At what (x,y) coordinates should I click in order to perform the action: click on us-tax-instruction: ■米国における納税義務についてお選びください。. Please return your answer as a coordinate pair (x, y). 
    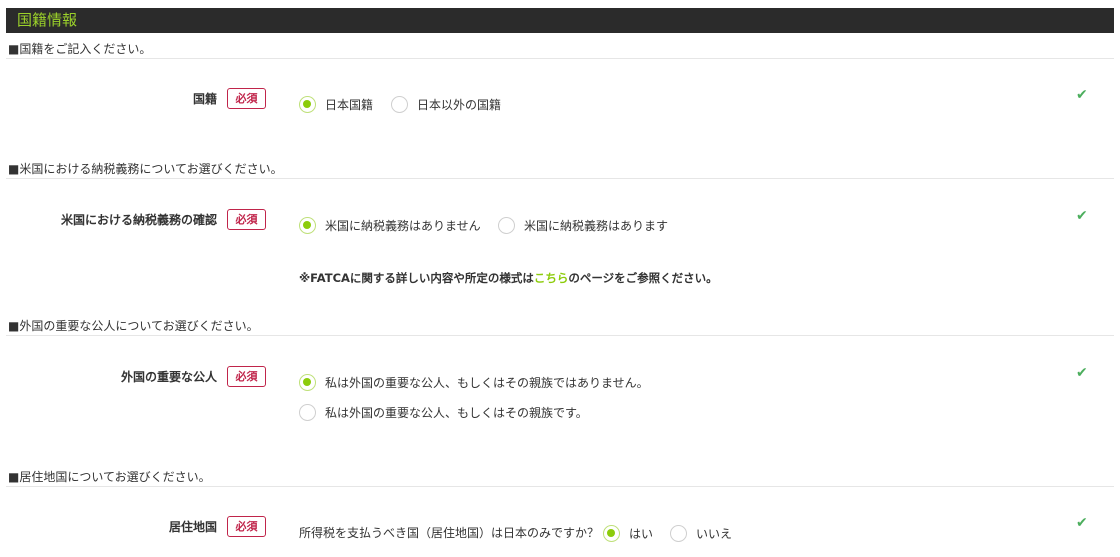
    Looking at the image, I should click on (145, 169).